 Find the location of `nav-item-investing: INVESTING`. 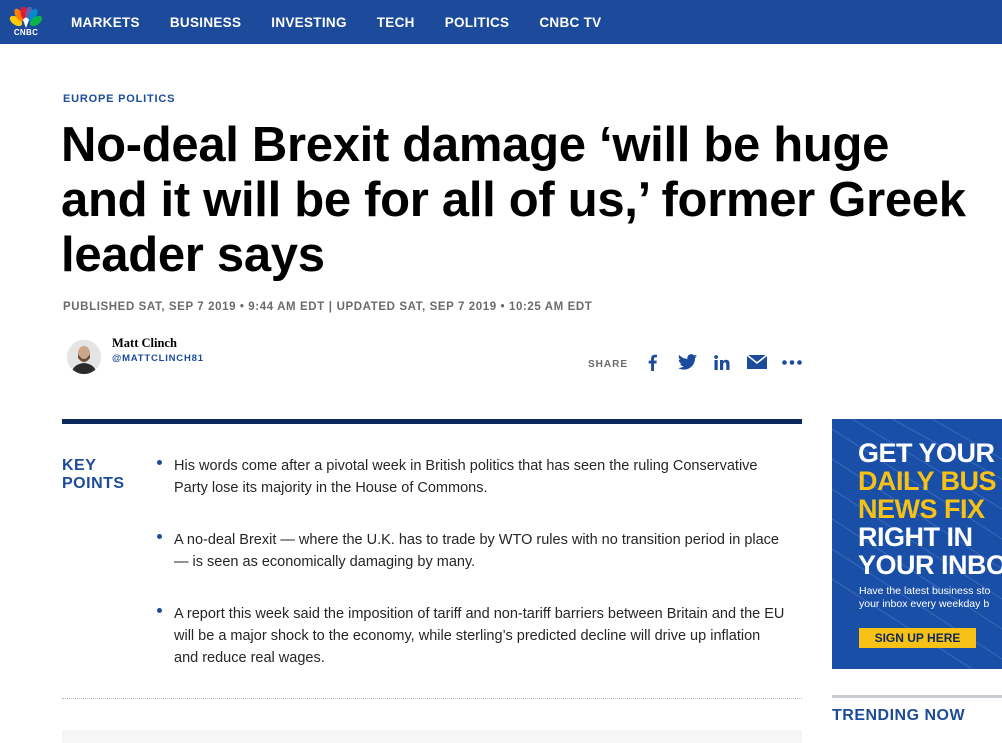

nav-item-investing: INVESTING is located at coordinates (308, 22).